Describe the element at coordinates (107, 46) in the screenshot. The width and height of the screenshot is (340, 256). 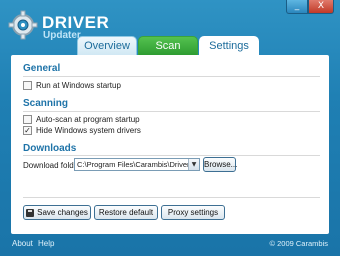
I see `tab-overview: Overview` at that location.